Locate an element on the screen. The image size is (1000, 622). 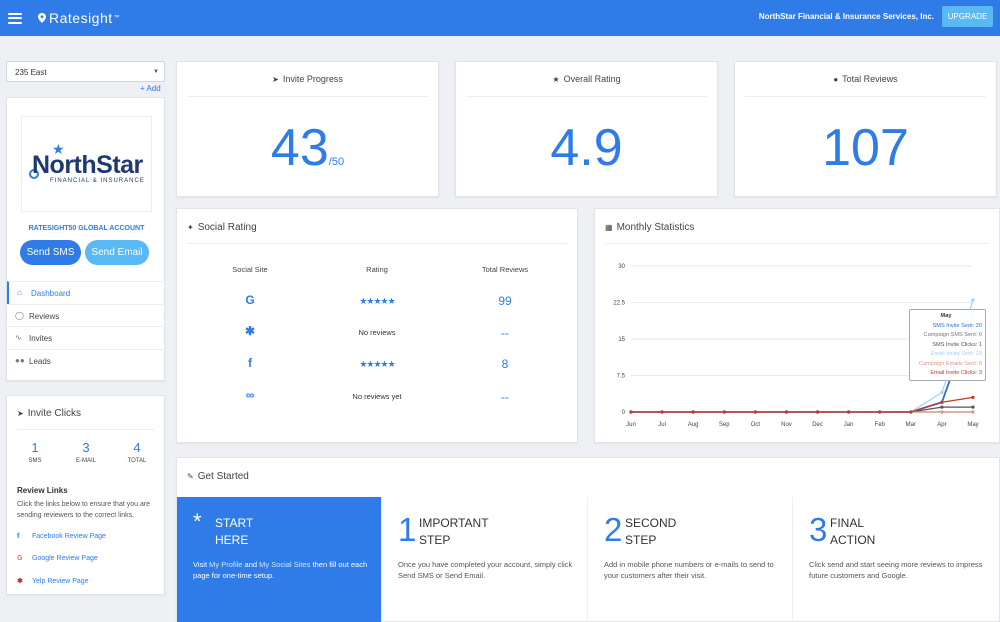
invite-clicks-title: ➤ Invite Clicks is located at coordinates (49, 413).